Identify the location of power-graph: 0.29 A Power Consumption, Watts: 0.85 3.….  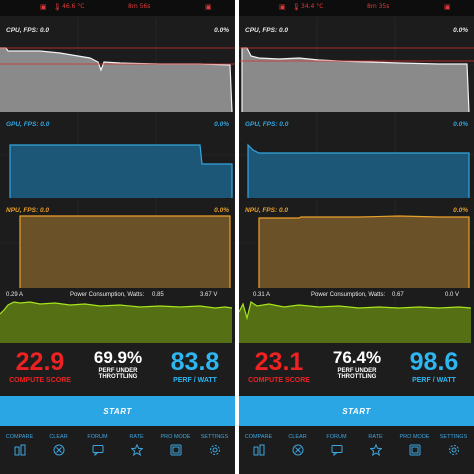
(117, 315).